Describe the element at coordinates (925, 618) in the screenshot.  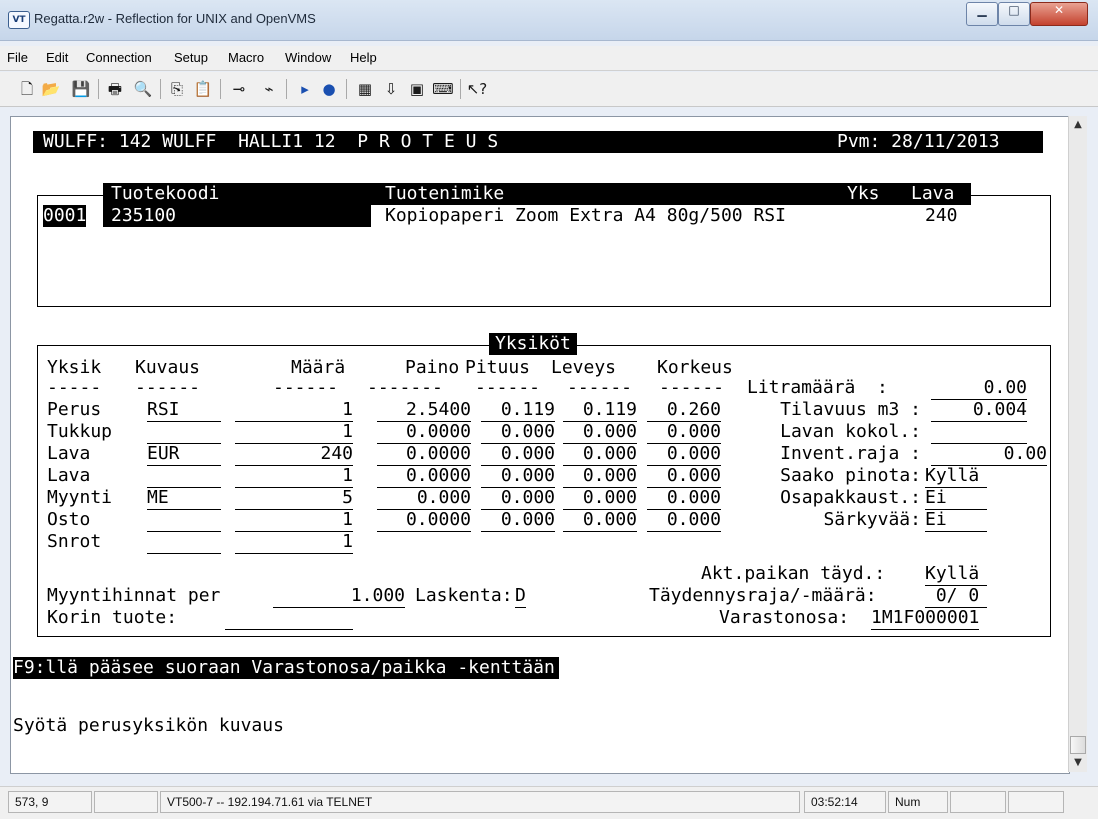
I see `varastonosa-field: 1M1F000001` at that location.